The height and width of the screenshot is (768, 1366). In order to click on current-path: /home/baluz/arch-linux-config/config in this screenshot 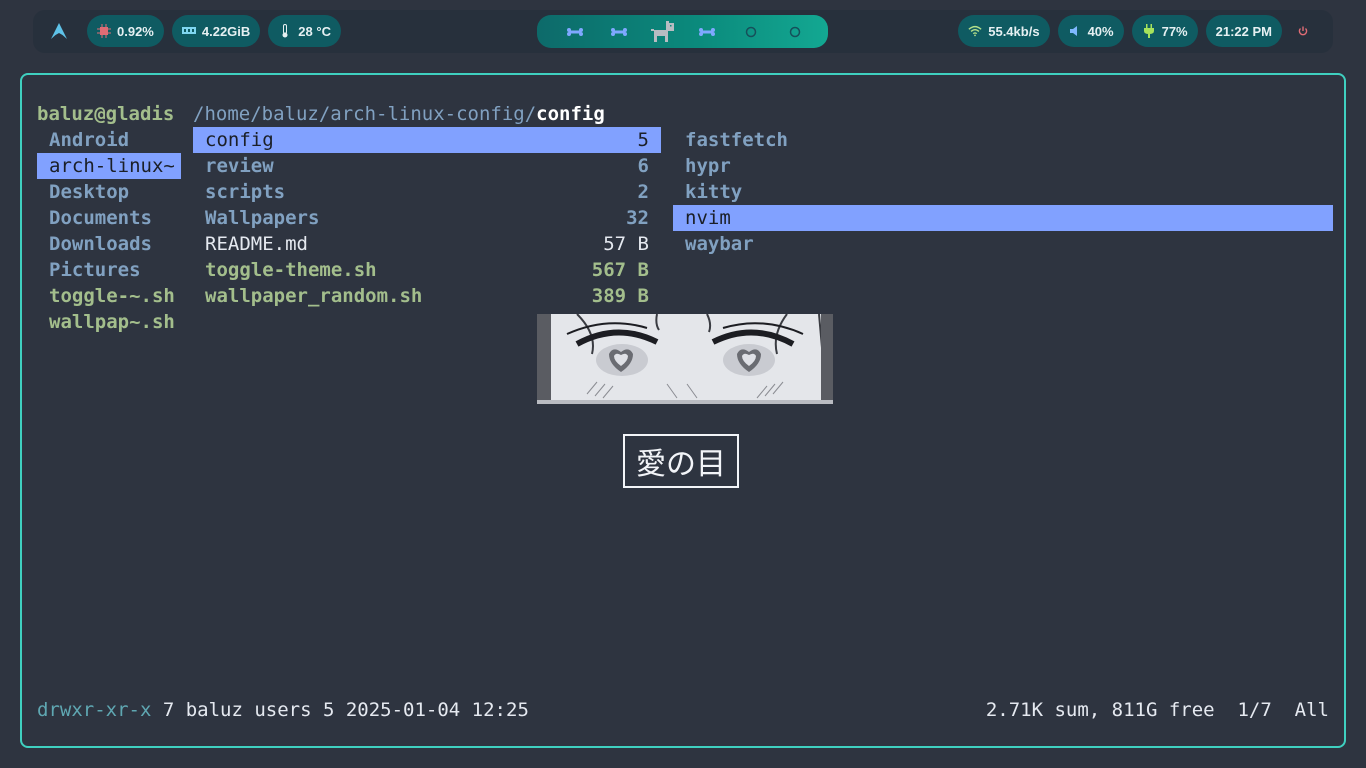, I will do `click(399, 114)`.